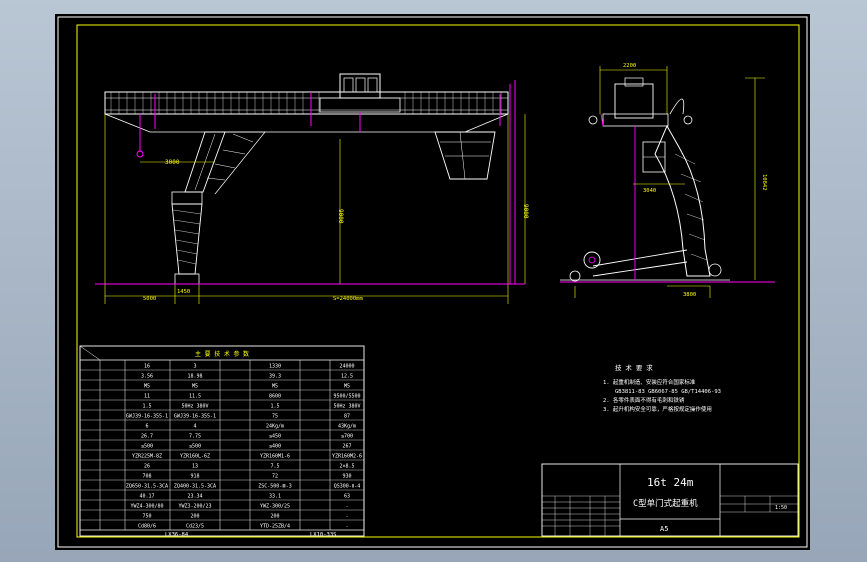 The height and width of the screenshot is (562, 867). What do you see at coordinates (275, 497) in the screenshot?
I see `param-cell: 33.1` at bounding box center [275, 497].